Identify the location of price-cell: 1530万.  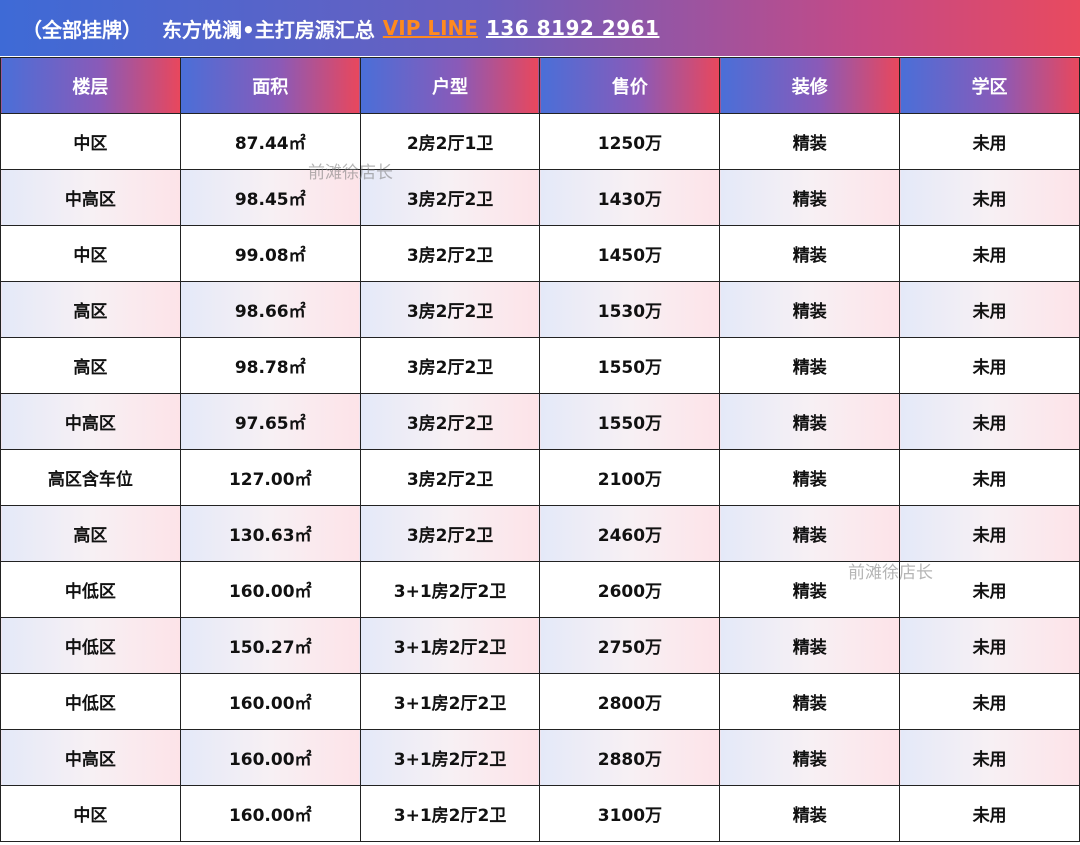
(630, 309).